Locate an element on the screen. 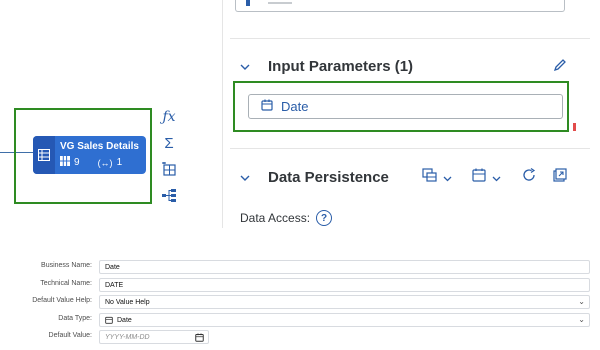 This screenshot has width=600, height=350. business-name-row: Business Name: Date is located at coordinates (300, 267).